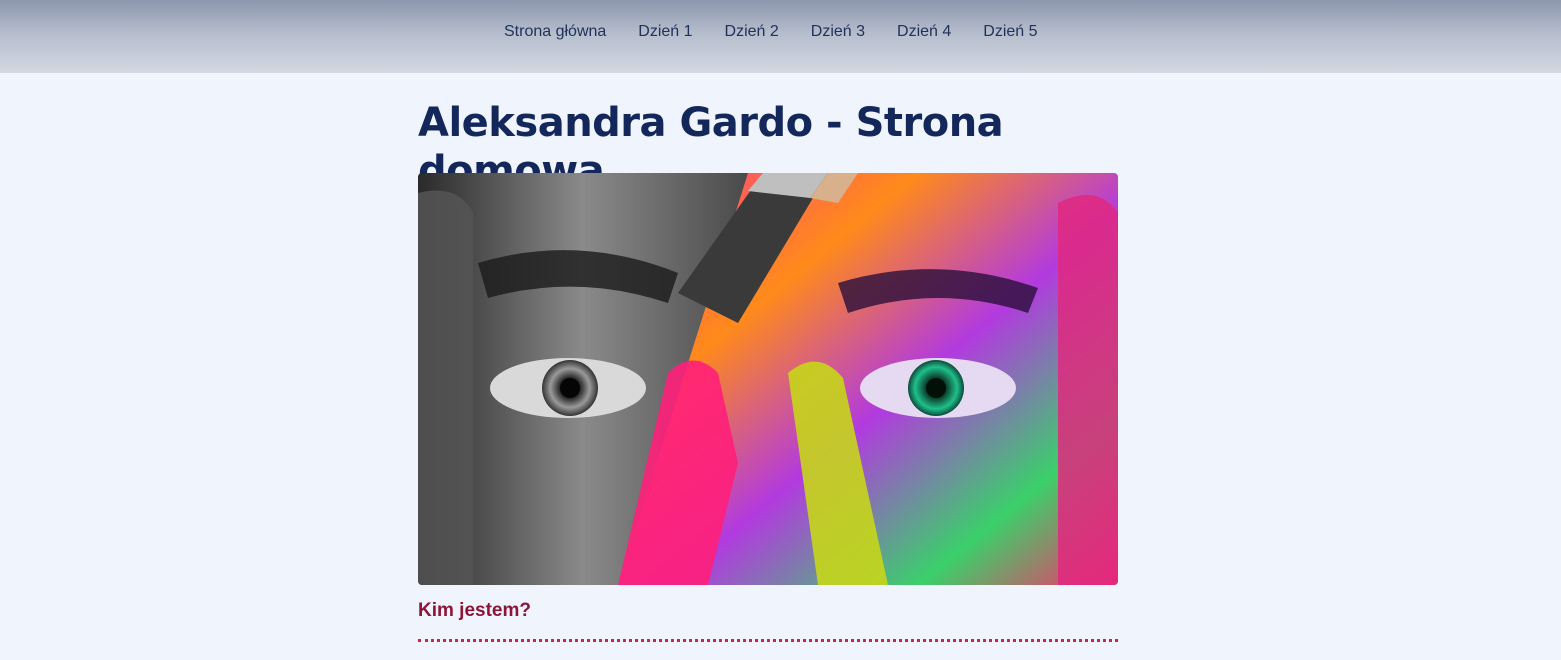 This screenshot has width=1561, height=660. I want to click on nav-link-day-1: Dzień 1, so click(665, 32).